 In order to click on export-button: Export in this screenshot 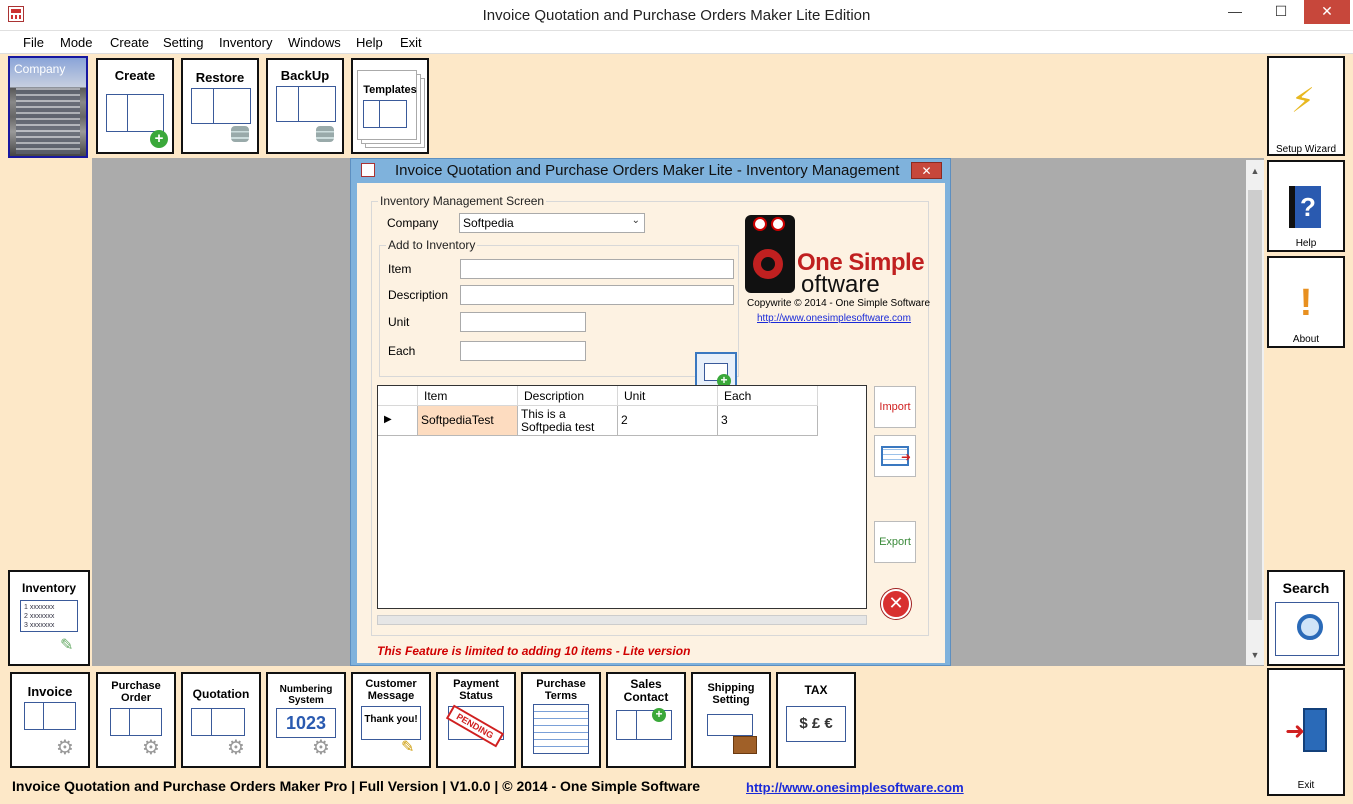, I will do `click(895, 542)`.